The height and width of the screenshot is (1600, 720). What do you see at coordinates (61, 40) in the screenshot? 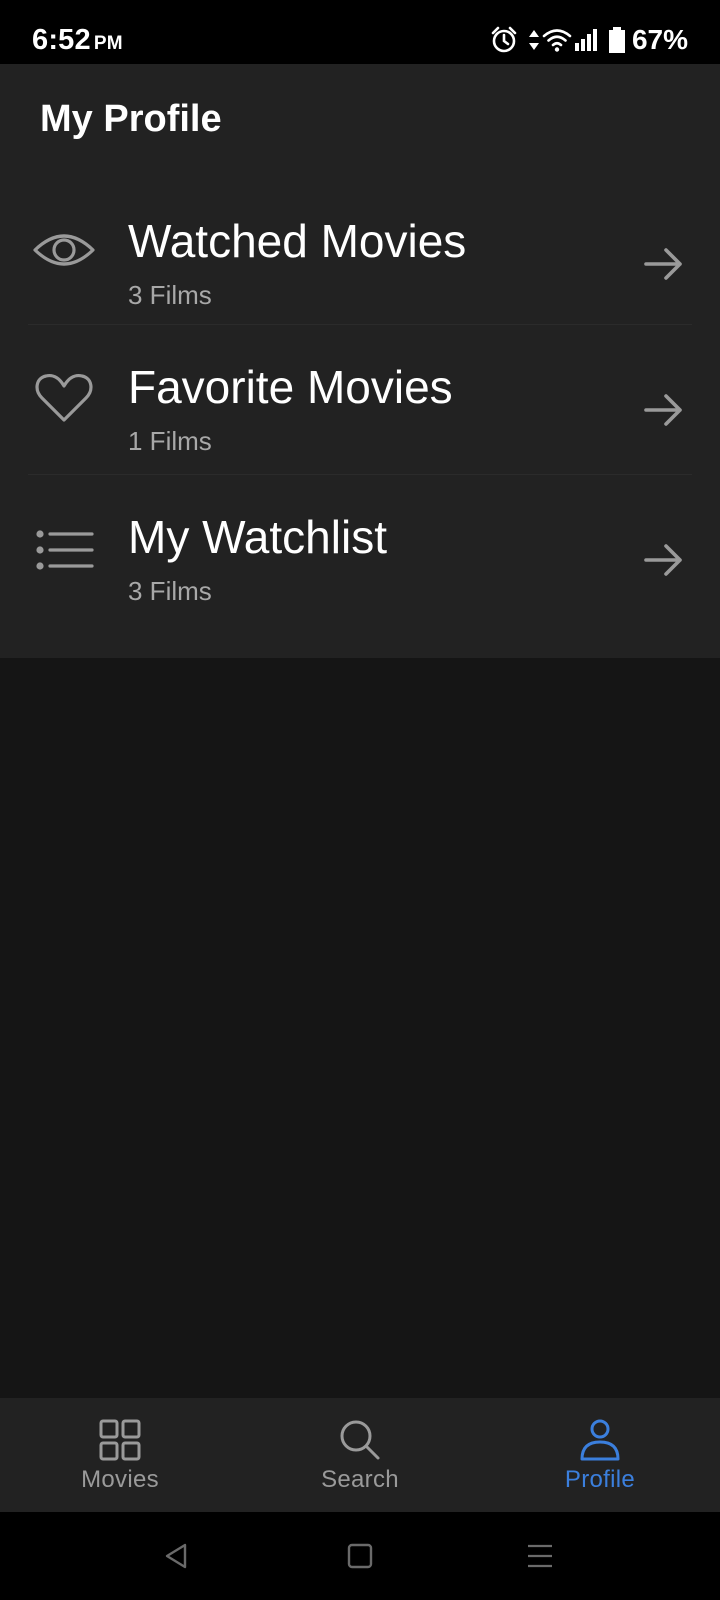
I see `status-time-value: 6:52` at bounding box center [61, 40].